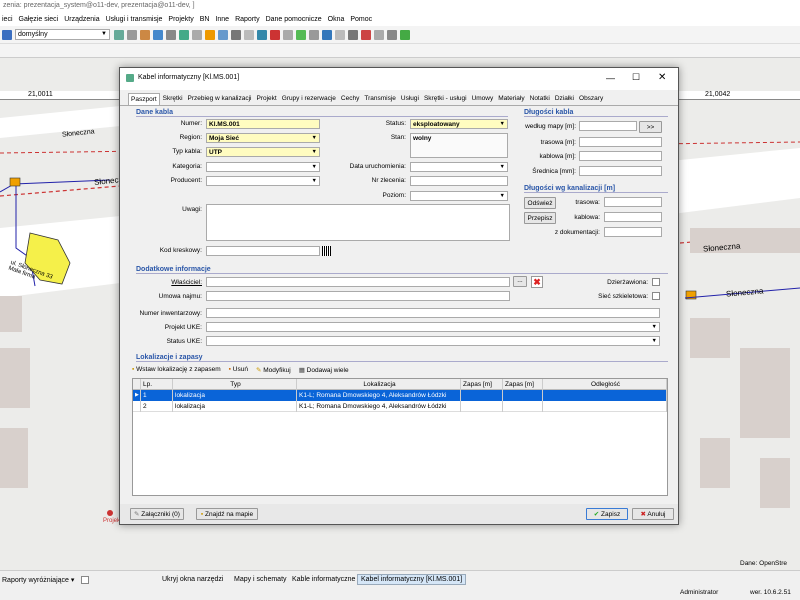 This screenshot has height=600, width=800. I want to click on maximize-icon: ☐, so click(636, 77).